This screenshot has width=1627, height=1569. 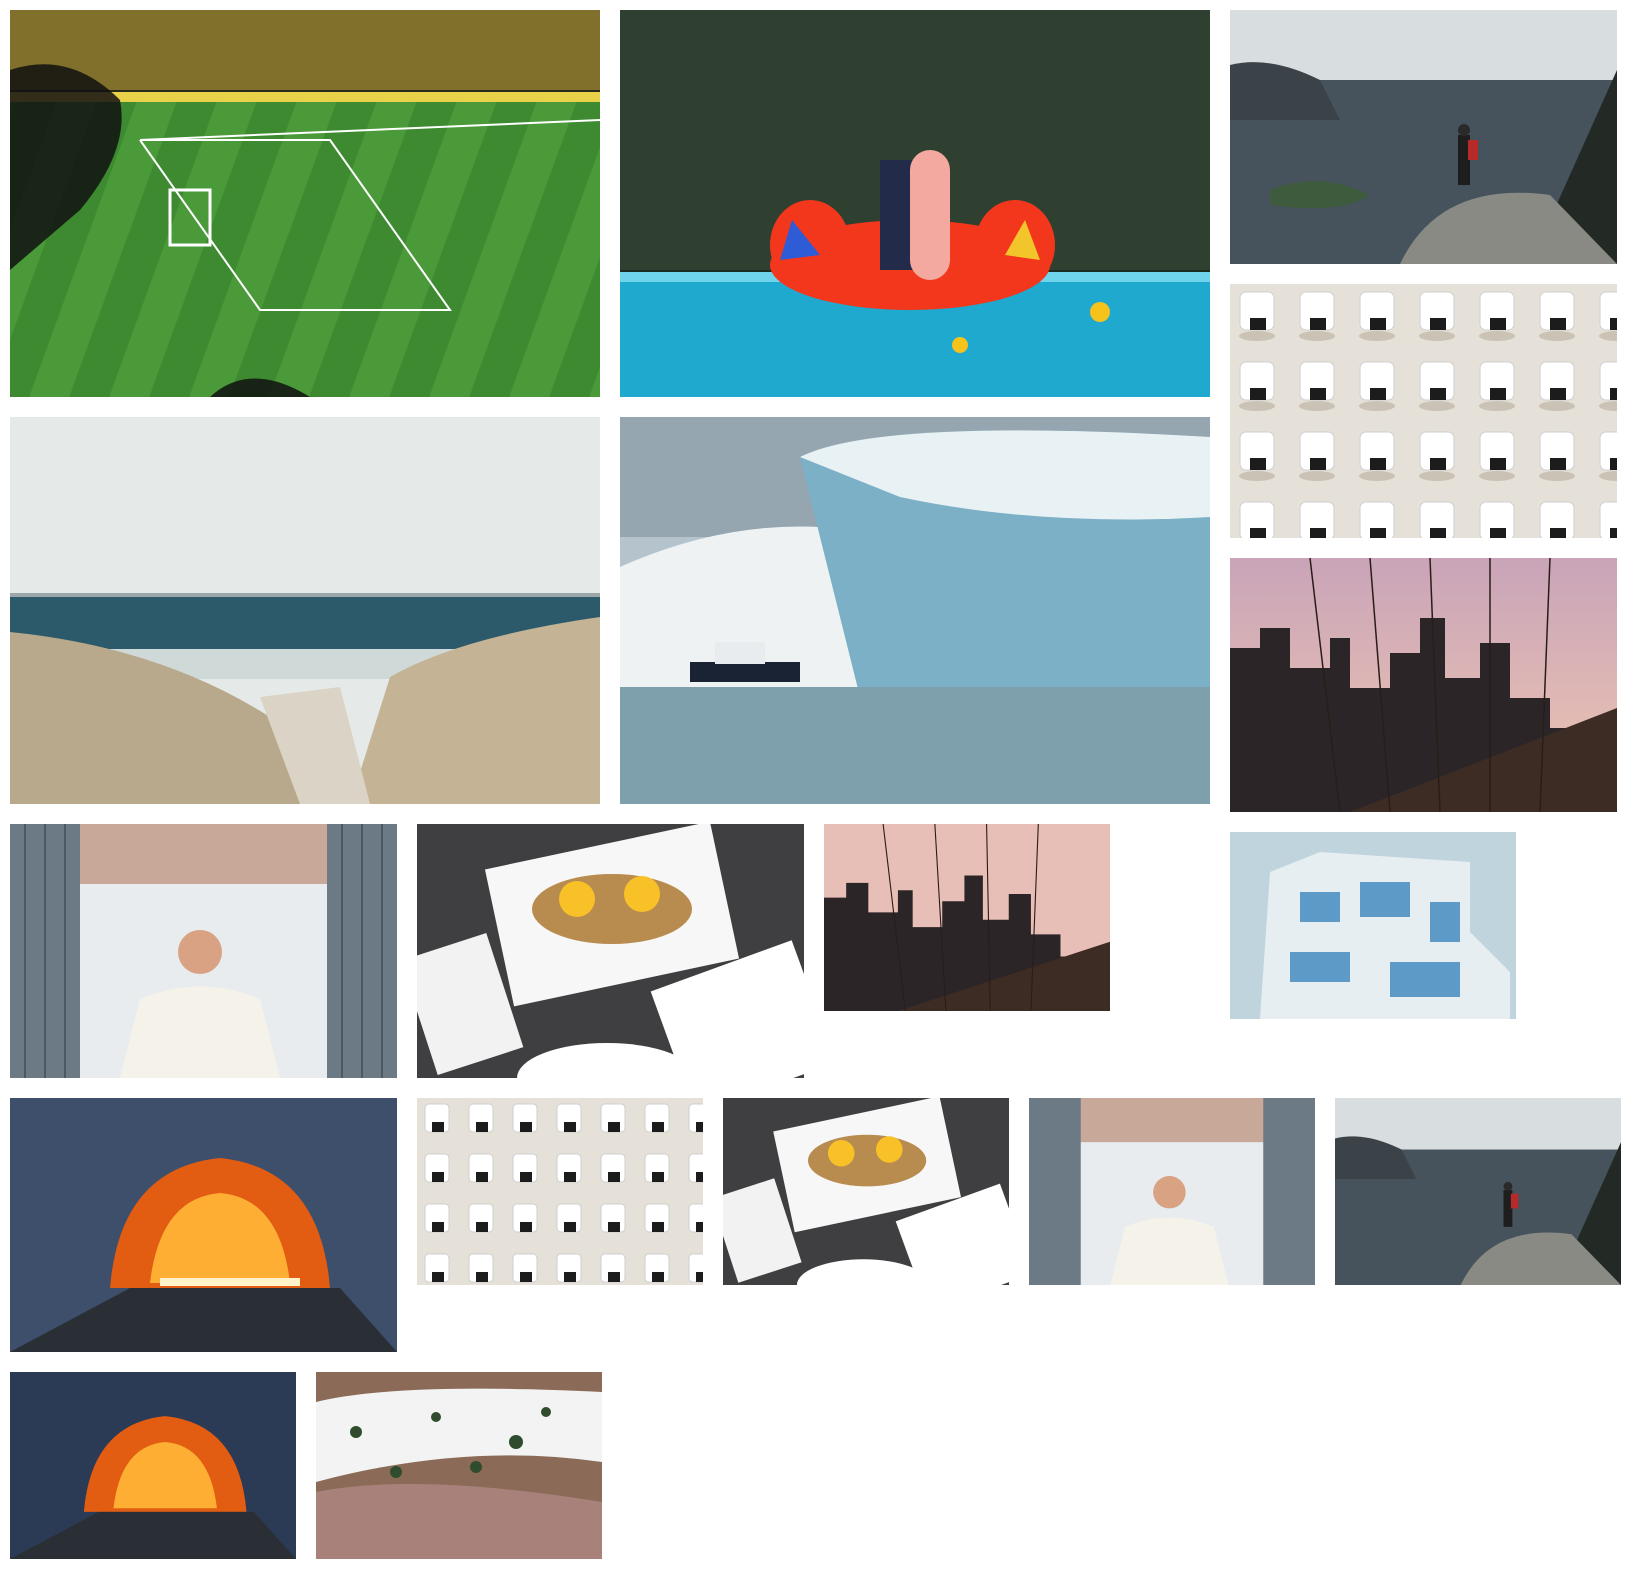 I want to click on photo-pool-flamingo-float, so click(x=915, y=203).